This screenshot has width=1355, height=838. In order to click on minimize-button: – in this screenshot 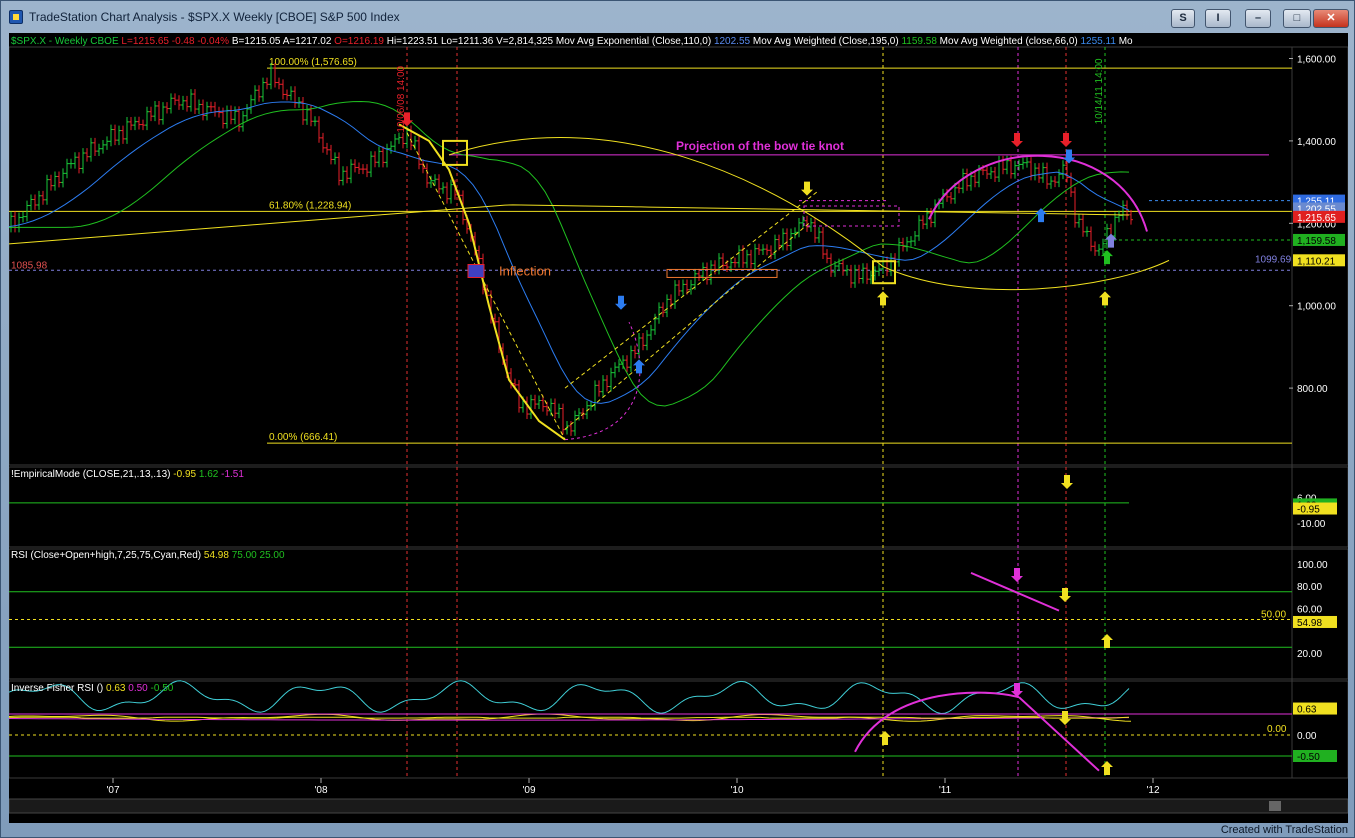, I will do `click(1258, 18)`.